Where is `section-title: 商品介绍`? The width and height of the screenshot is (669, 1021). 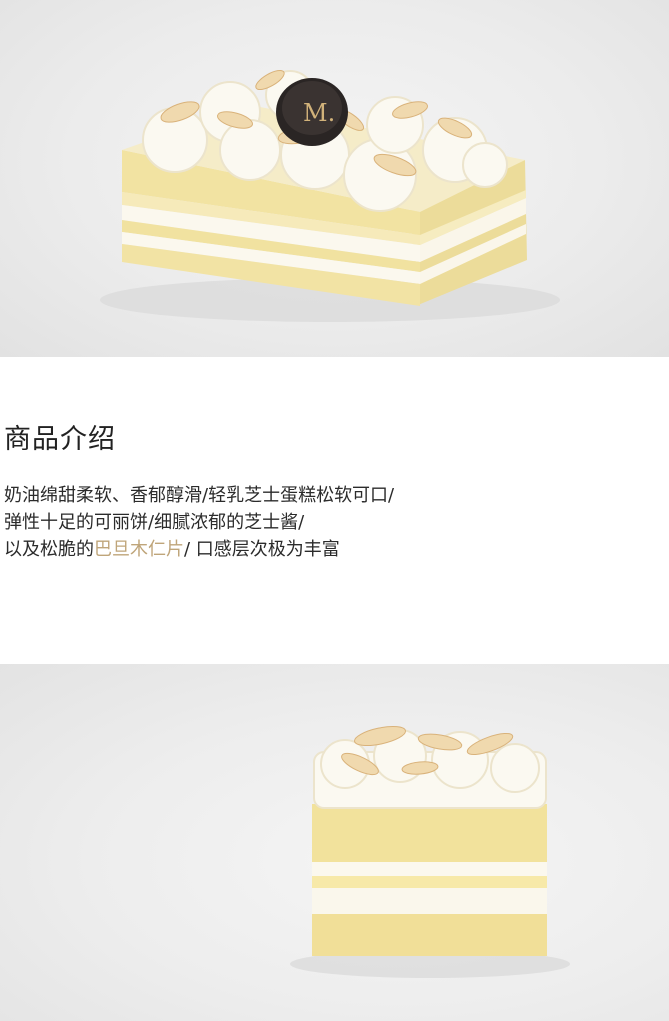
section-title: 商品介绍 is located at coordinates (60, 439).